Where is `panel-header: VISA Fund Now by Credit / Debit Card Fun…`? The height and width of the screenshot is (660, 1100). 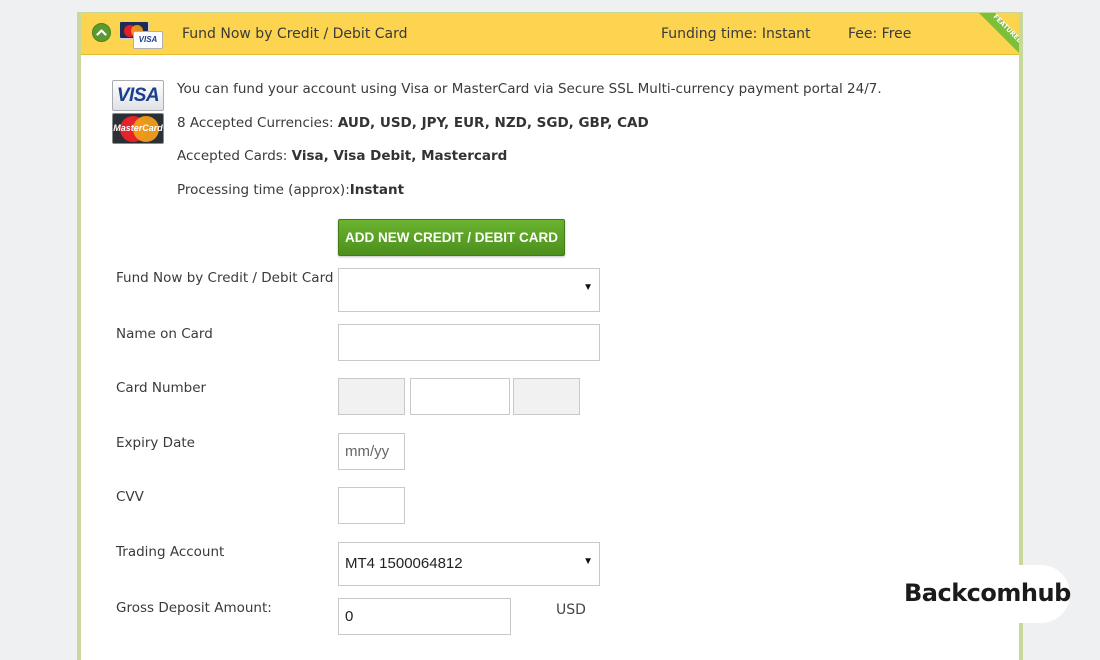
panel-header: VISA Fund Now by Credit / Debit Card Fun… is located at coordinates (550, 34).